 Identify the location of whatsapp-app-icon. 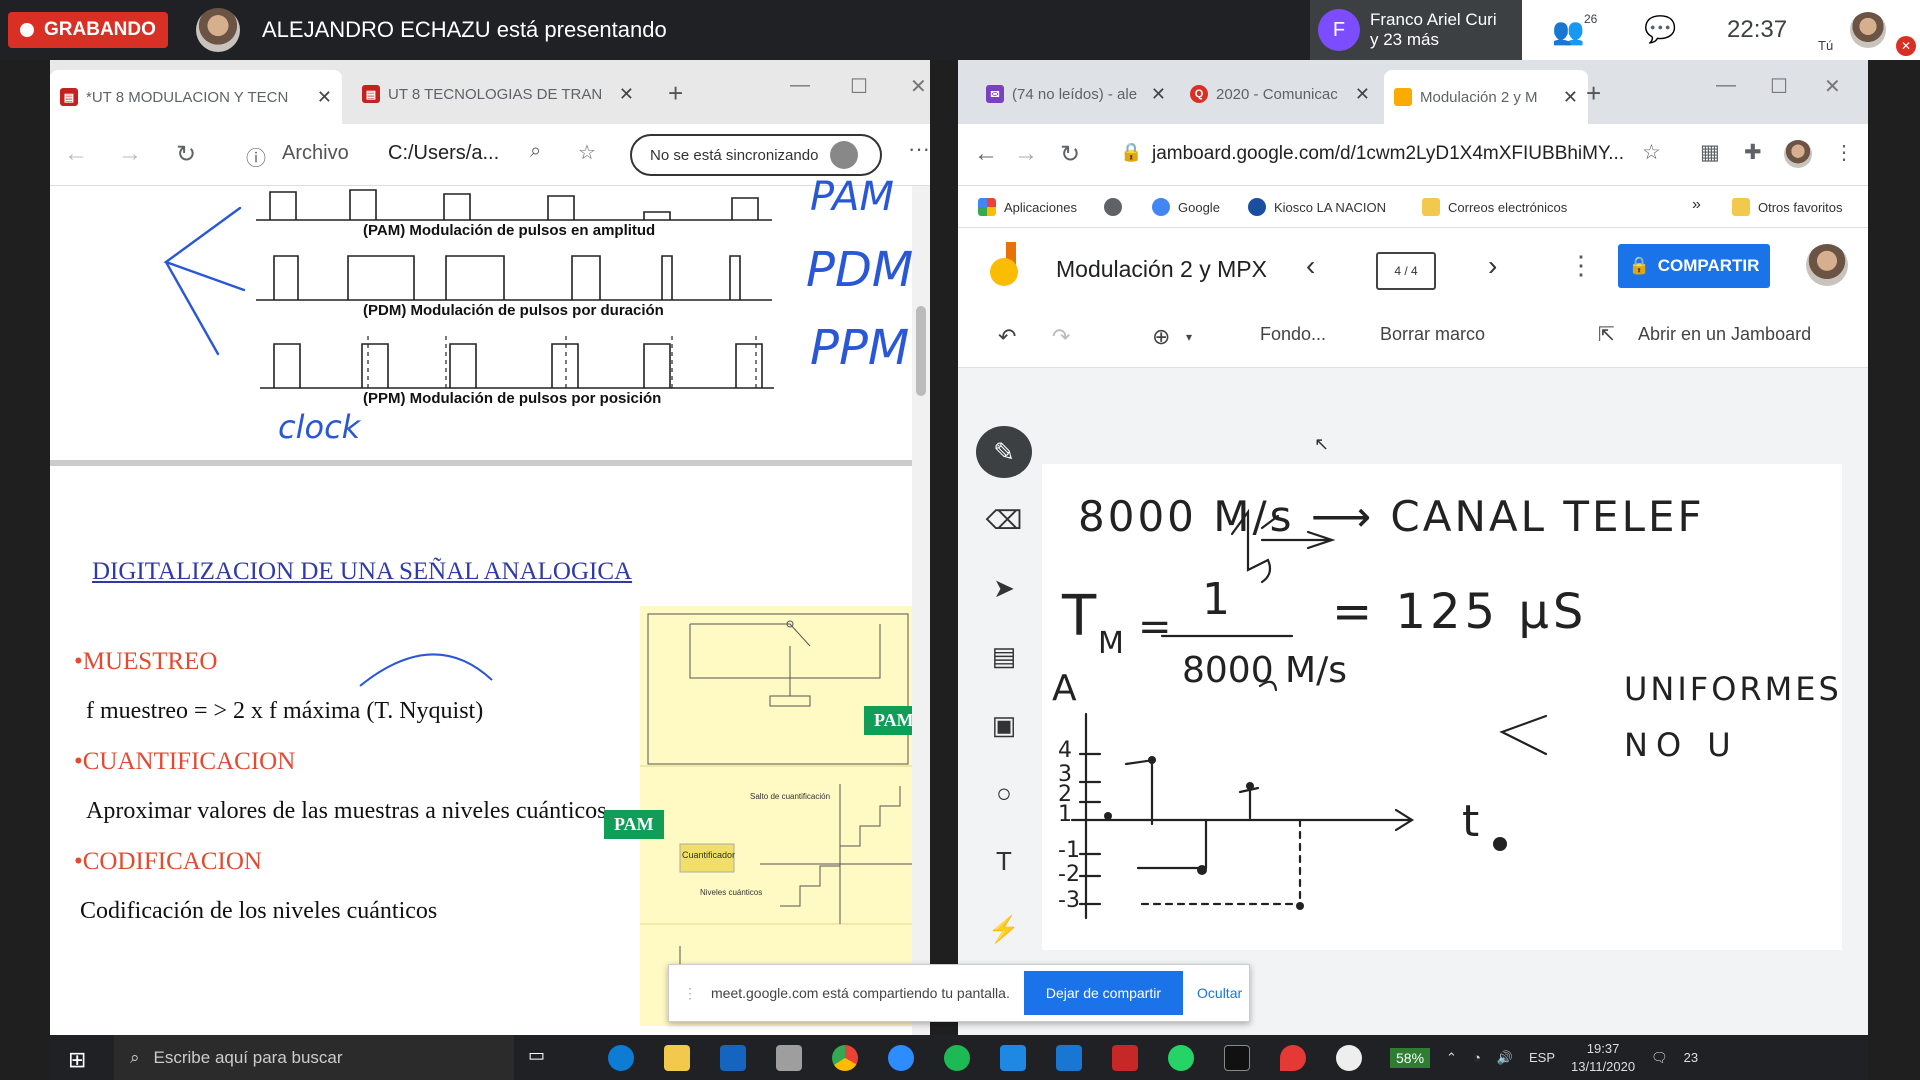
(1181, 1058).